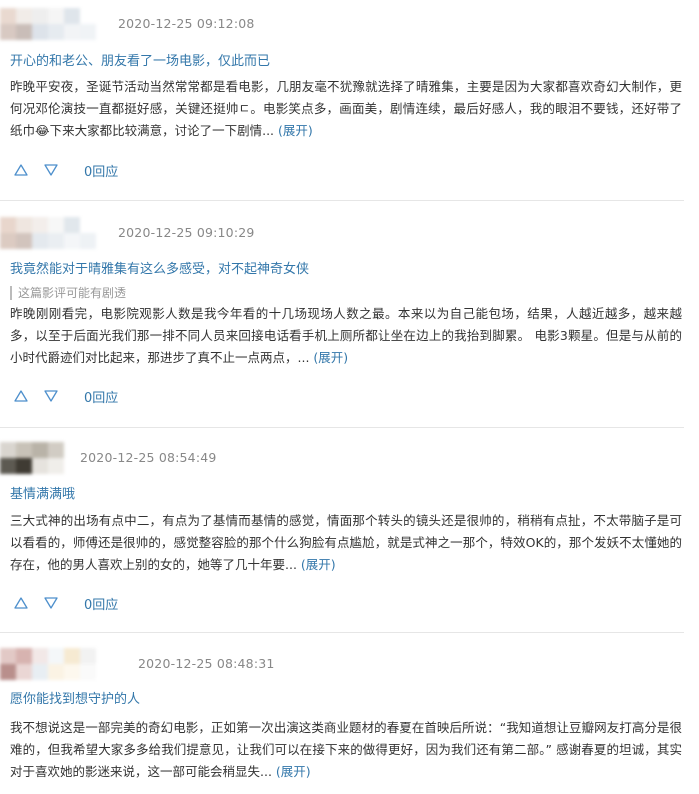 The height and width of the screenshot is (794, 699). Describe the element at coordinates (42, 492) in the screenshot. I see `review-title: 基情满满哦` at that location.